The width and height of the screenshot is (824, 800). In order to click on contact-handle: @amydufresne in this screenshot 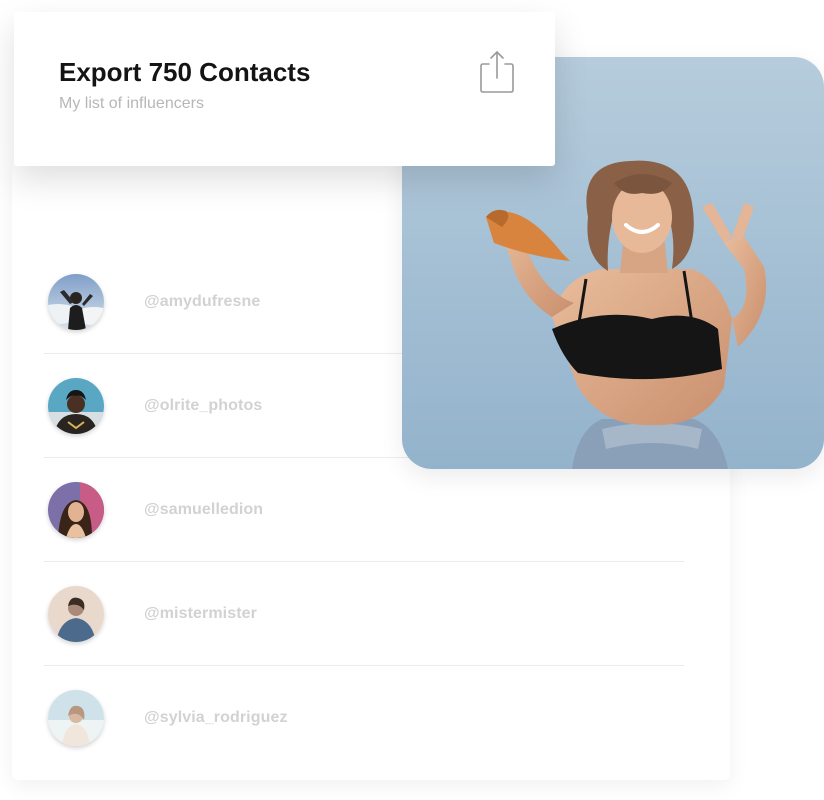, I will do `click(202, 301)`.